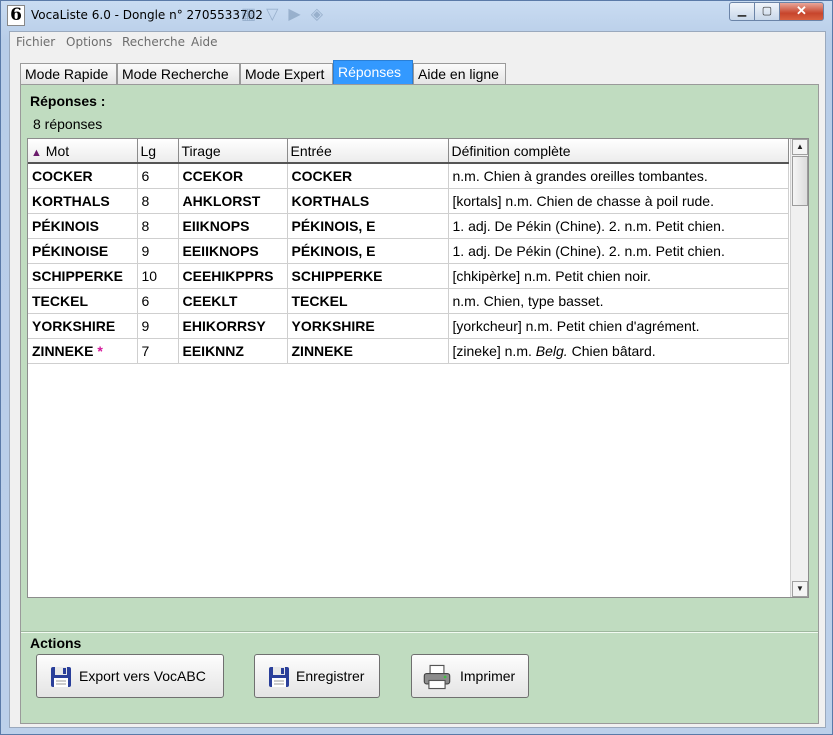  Describe the element at coordinates (800, 147) in the screenshot. I see `scroll-up-icon: ▲` at that location.